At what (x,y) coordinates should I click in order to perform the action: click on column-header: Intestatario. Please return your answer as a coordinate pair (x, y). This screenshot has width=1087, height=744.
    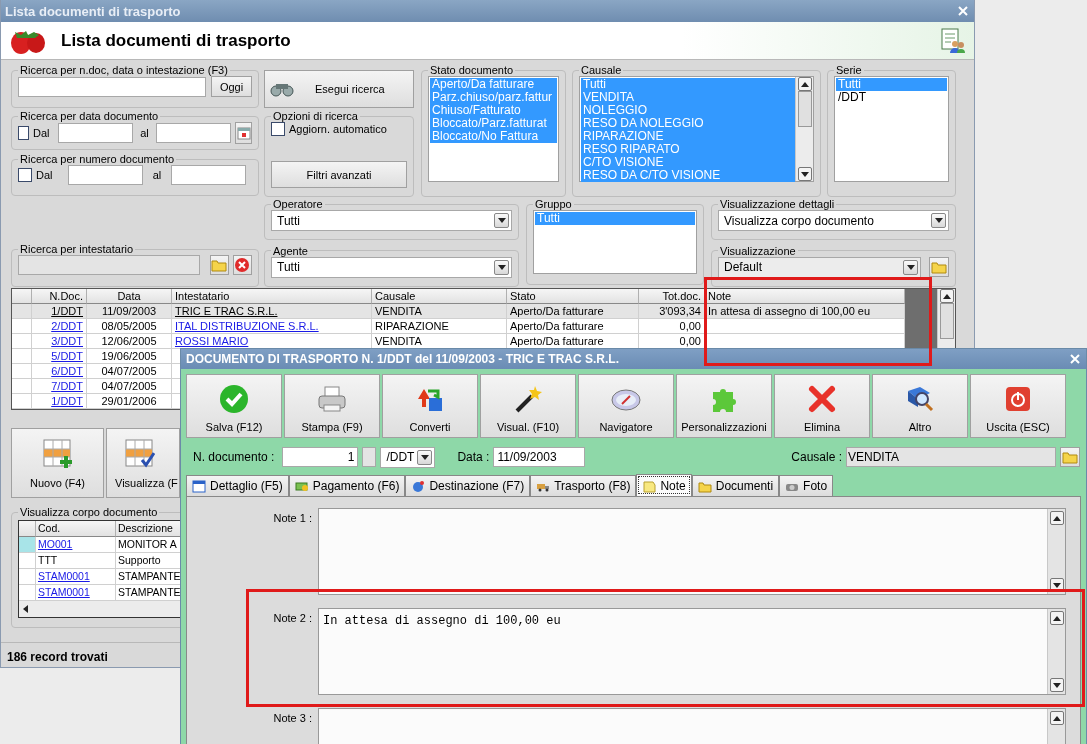
    Looking at the image, I should click on (272, 296).